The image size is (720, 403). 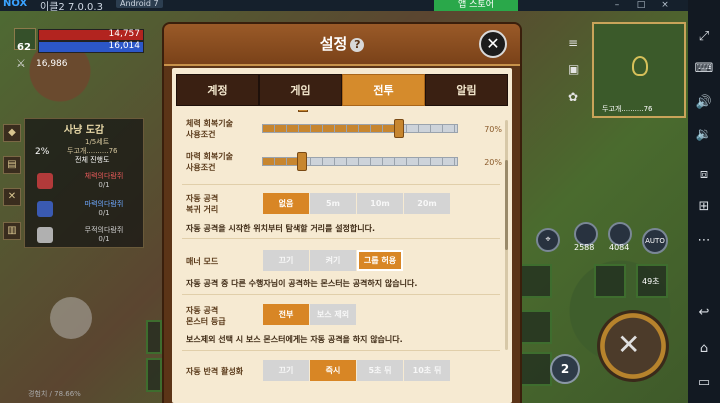 What do you see at coordinates (217, 90) in the screenshot?
I see `tab-account: 계정` at bounding box center [217, 90].